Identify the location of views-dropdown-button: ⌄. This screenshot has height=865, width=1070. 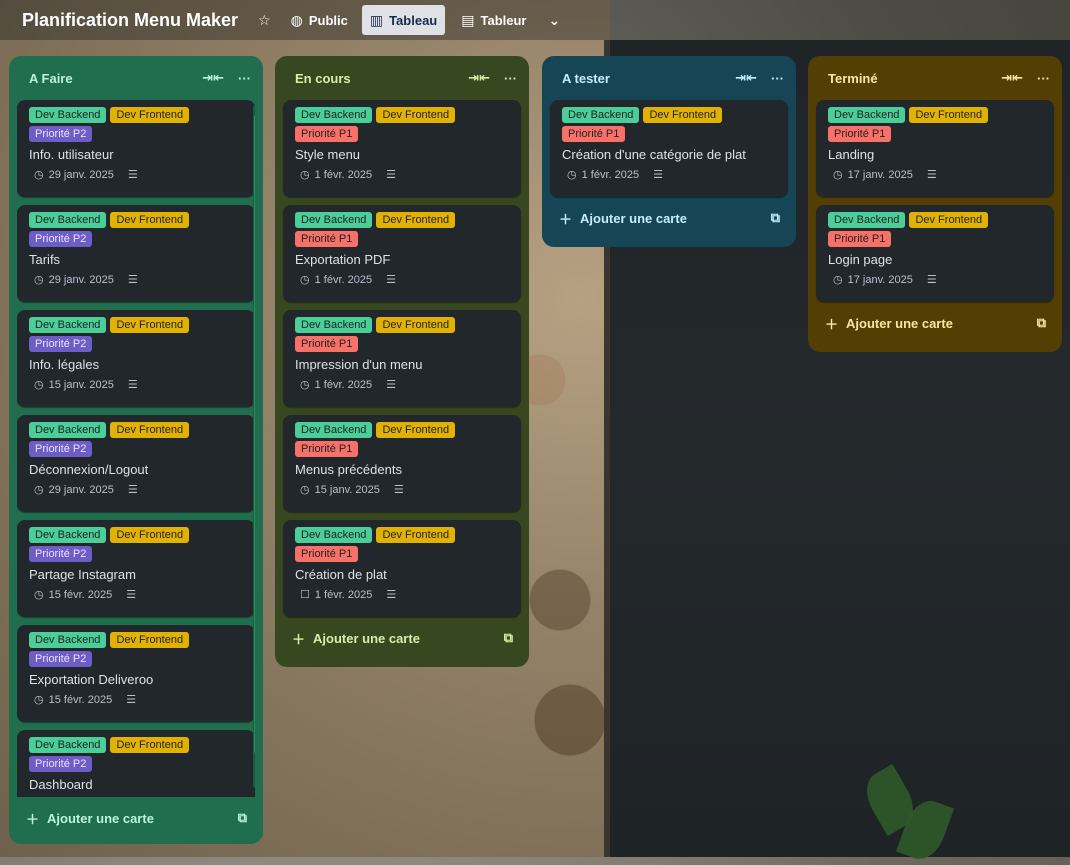
(554, 20).